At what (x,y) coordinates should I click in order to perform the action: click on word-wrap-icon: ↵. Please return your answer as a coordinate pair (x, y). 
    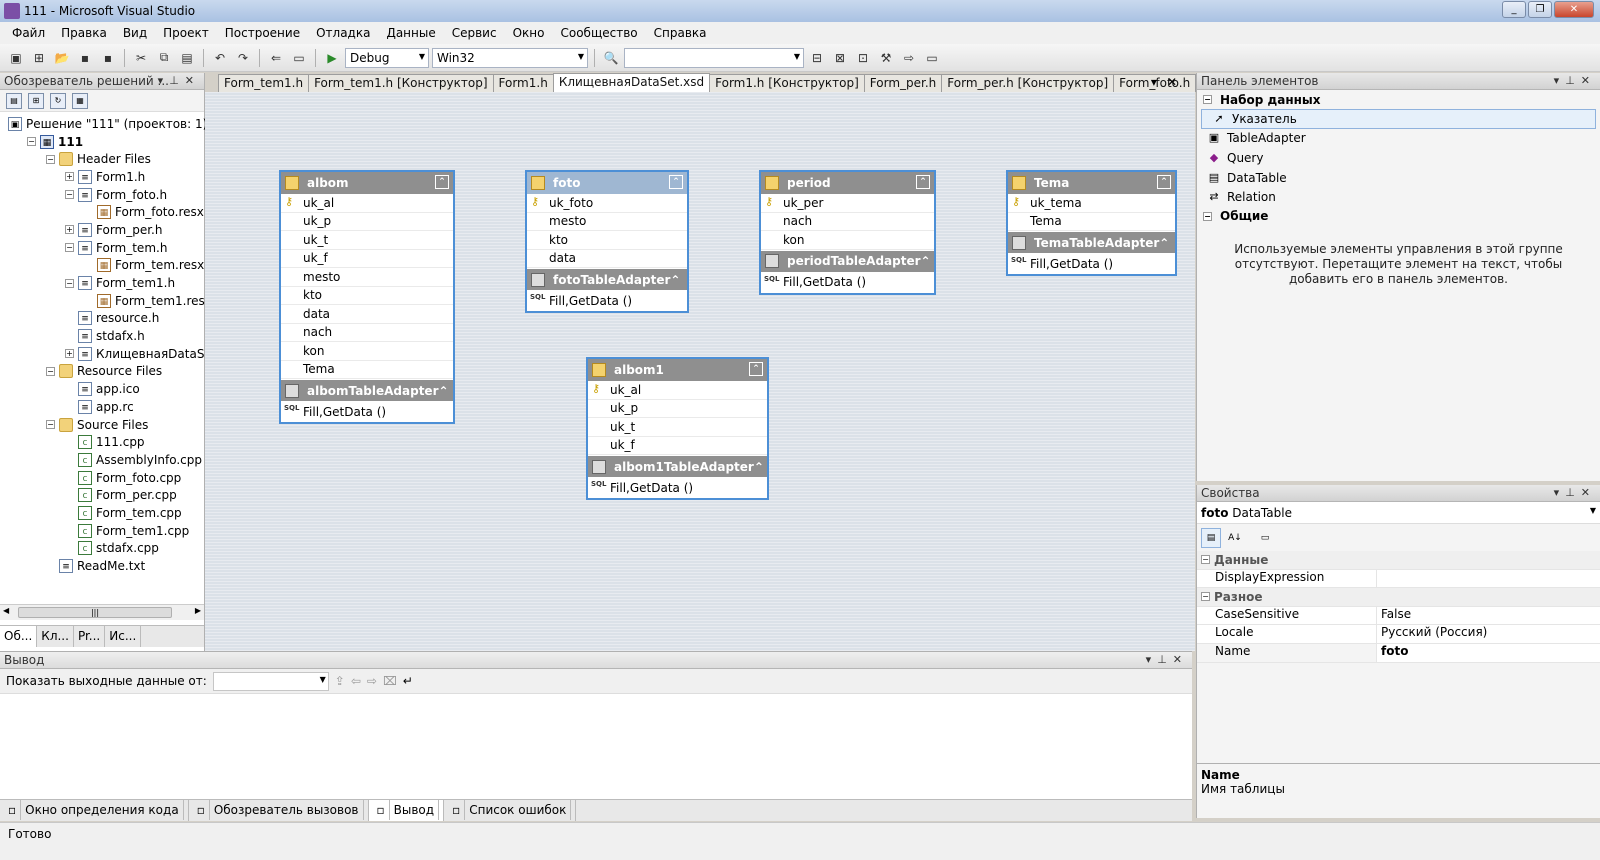
    Looking at the image, I should click on (408, 681).